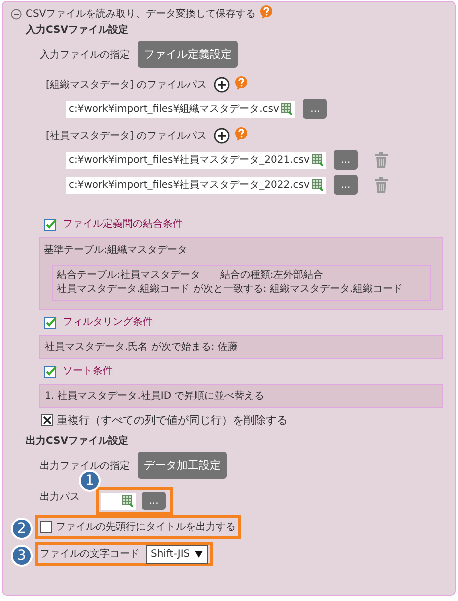  What do you see at coordinates (272, 276) in the screenshot?
I see `join-type-text: 結合の種類:左外部結合` at bounding box center [272, 276].